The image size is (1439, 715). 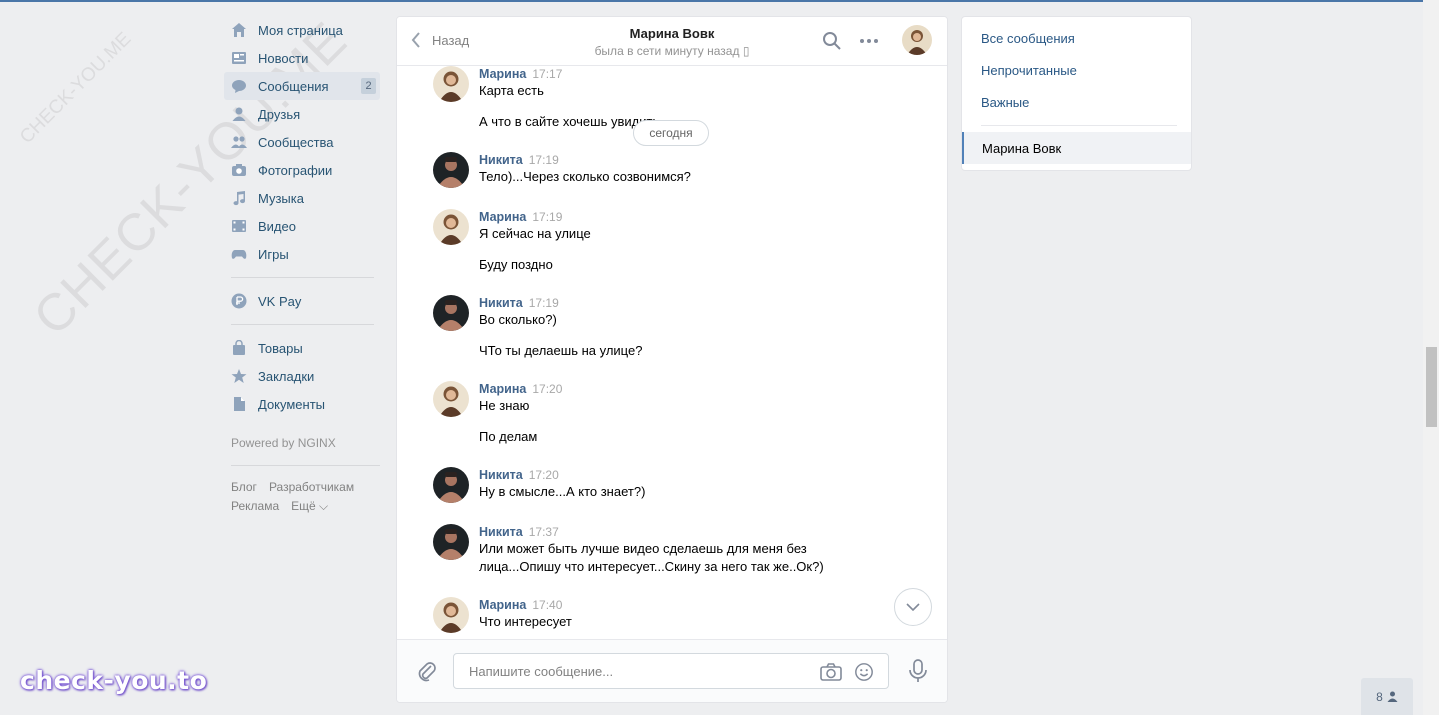 I want to click on bag-icon, so click(x=239, y=348).